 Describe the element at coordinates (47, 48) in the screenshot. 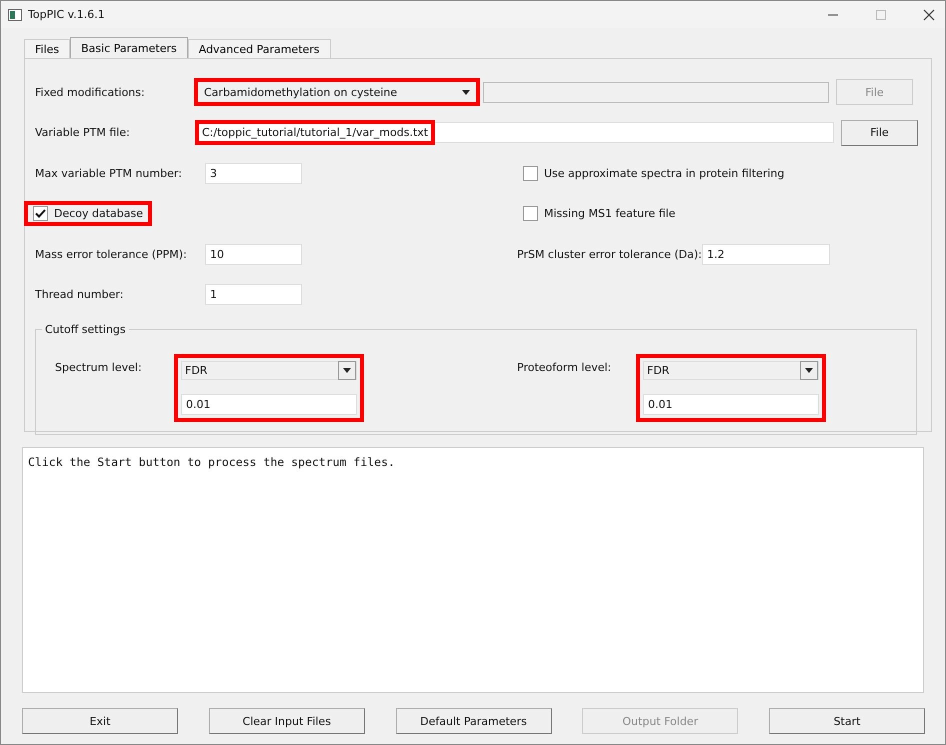

I see `tab: Files` at that location.